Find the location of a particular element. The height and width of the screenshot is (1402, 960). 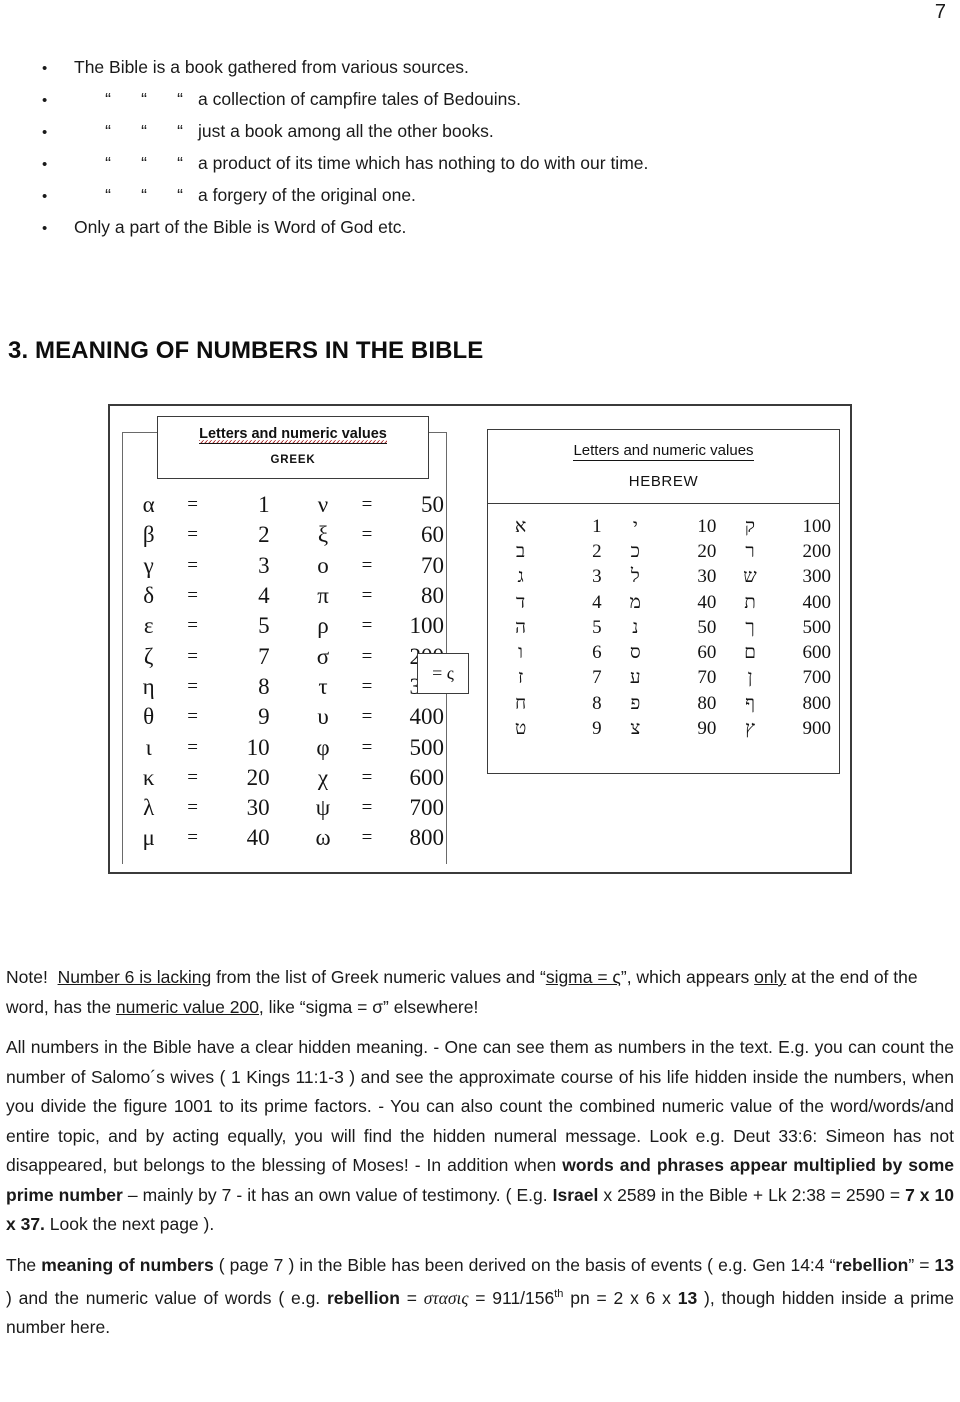

hebrew-title-sub: HEBREW is located at coordinates (663, 481).